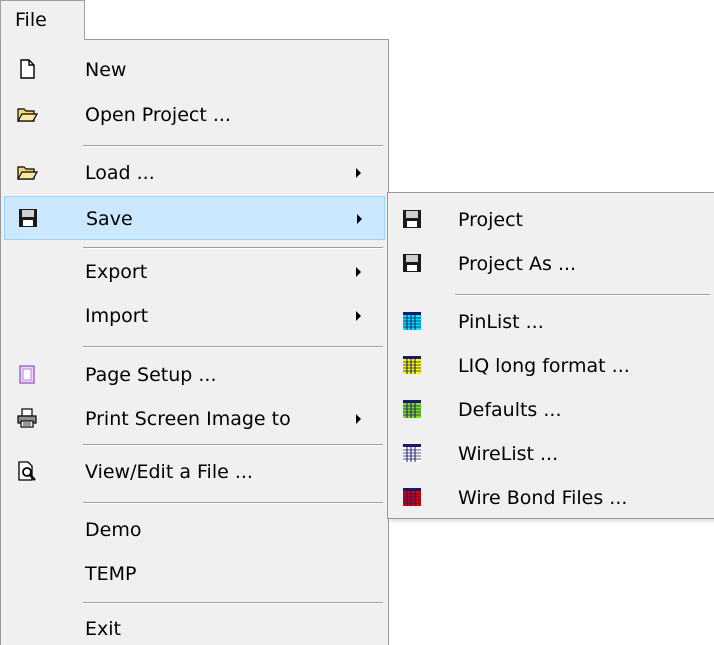 The image size is (714, 645). Describe the element at coordinates (103, 629) in the screenshot. I see `menu-item-label: Exit` at that location.